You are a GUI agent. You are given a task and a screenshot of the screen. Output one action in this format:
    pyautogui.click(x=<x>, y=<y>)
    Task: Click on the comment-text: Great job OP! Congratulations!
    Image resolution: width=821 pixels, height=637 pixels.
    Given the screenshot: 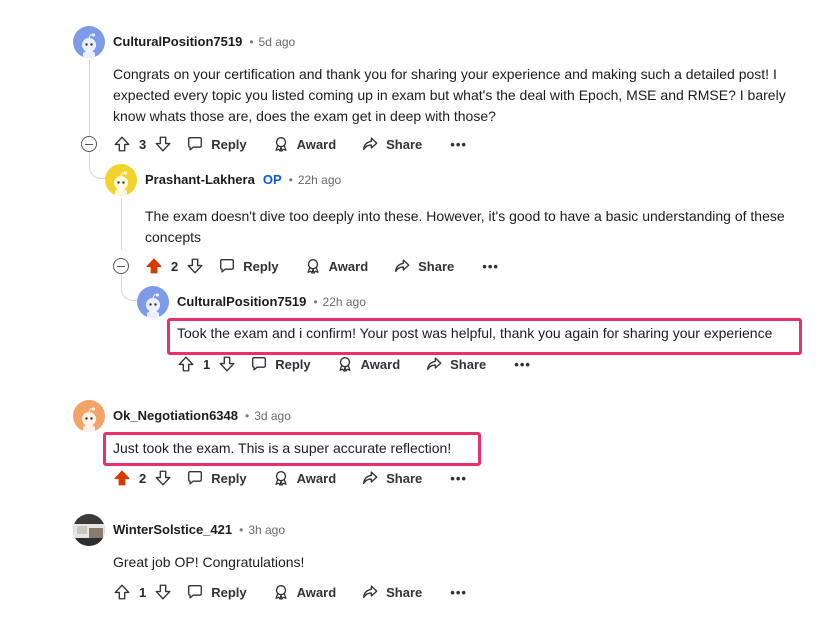 What is the action you would take?
    pyautogui.click(x=209, y=562)
    